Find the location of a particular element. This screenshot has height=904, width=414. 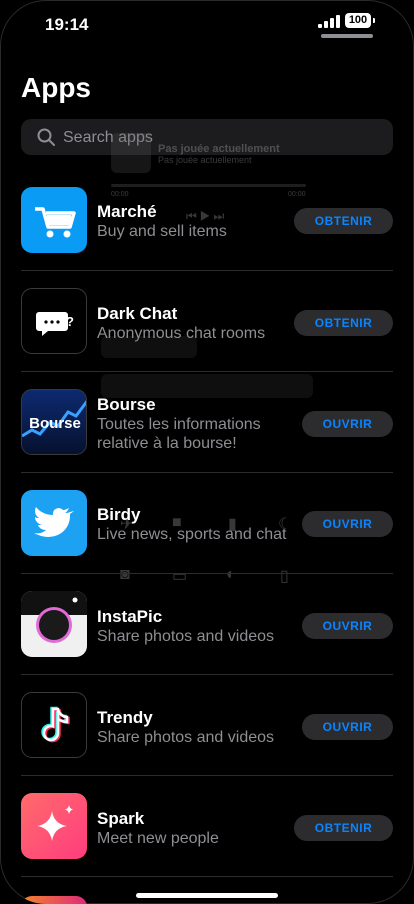

sparkle-icon is located at coordinates (55, 823).